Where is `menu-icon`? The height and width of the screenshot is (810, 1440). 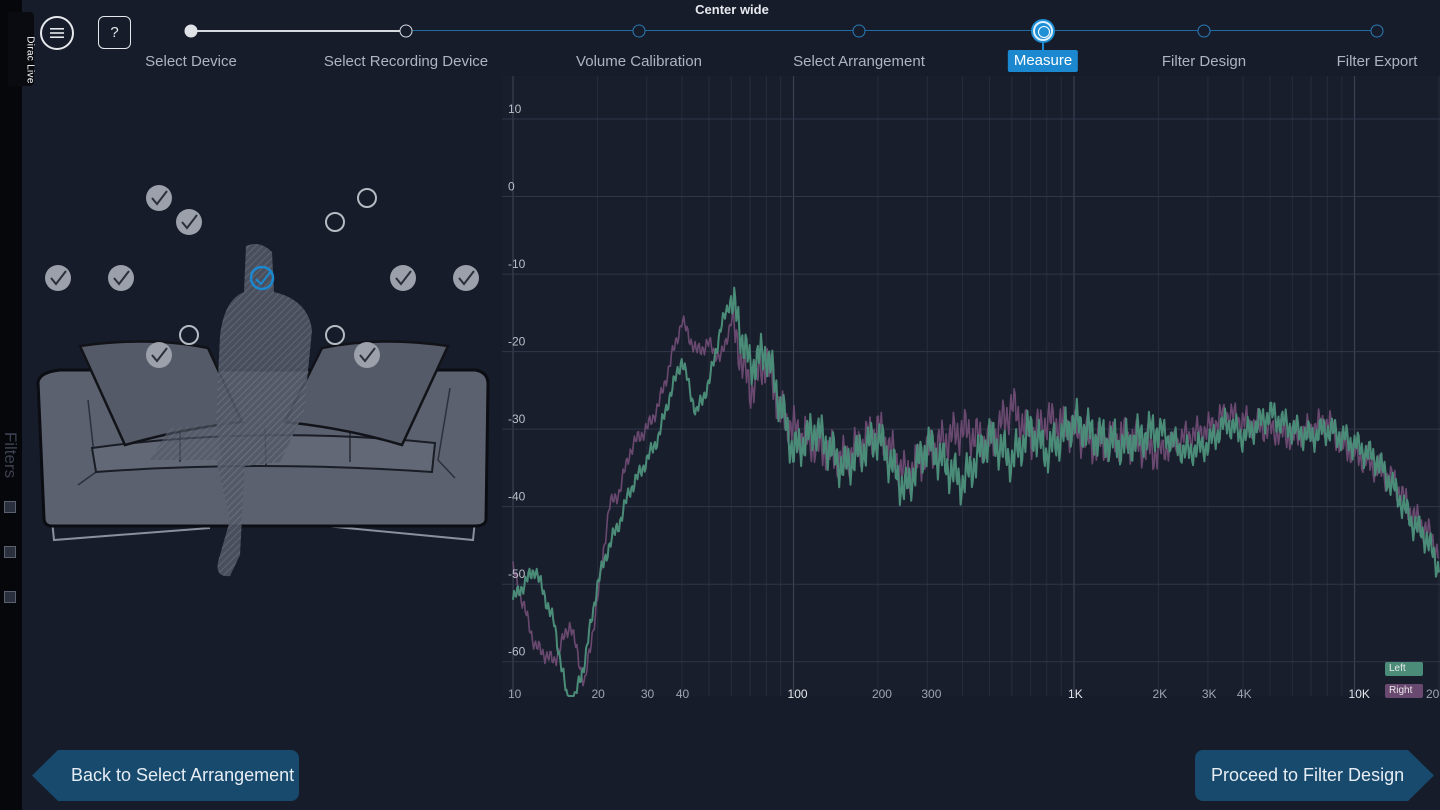
menu-icon is located at coordinates (57, 33).